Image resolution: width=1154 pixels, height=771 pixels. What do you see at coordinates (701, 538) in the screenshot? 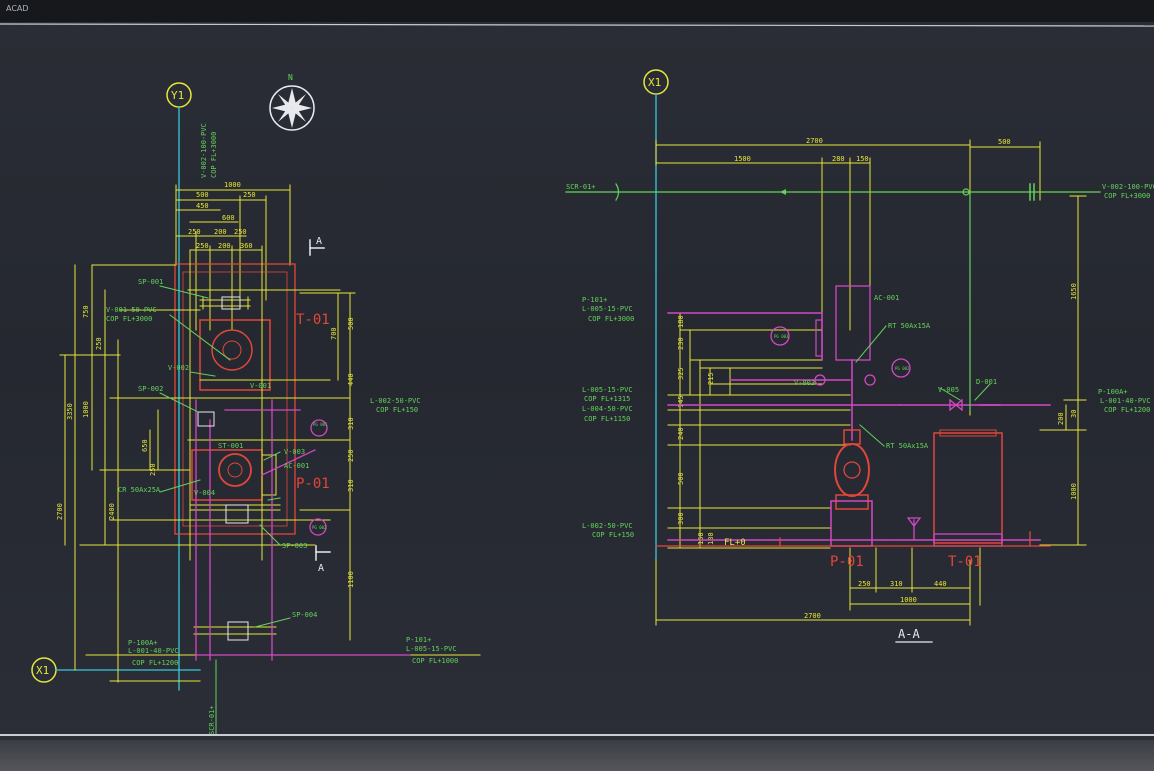
I see `dim-l-150: 150` at bounding box center [701, 538].